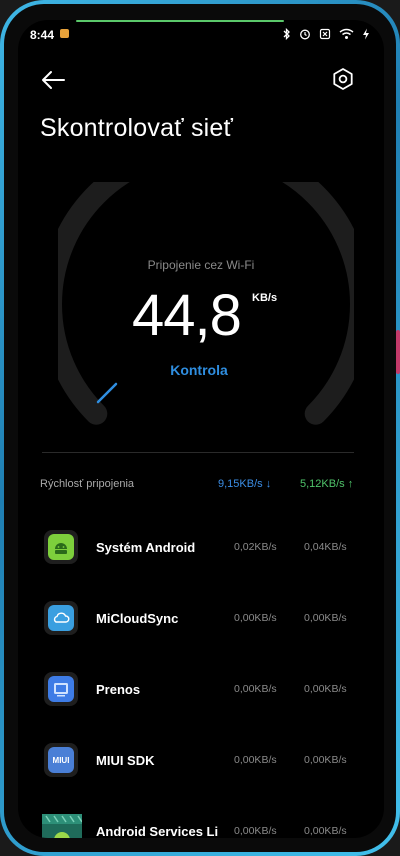 This screenshot has width=400, height=856. What do you see at coordinates (255, 547) in the screenshot?
I see `app-download: 0,02KB/s` at bounding box center [255, 547].